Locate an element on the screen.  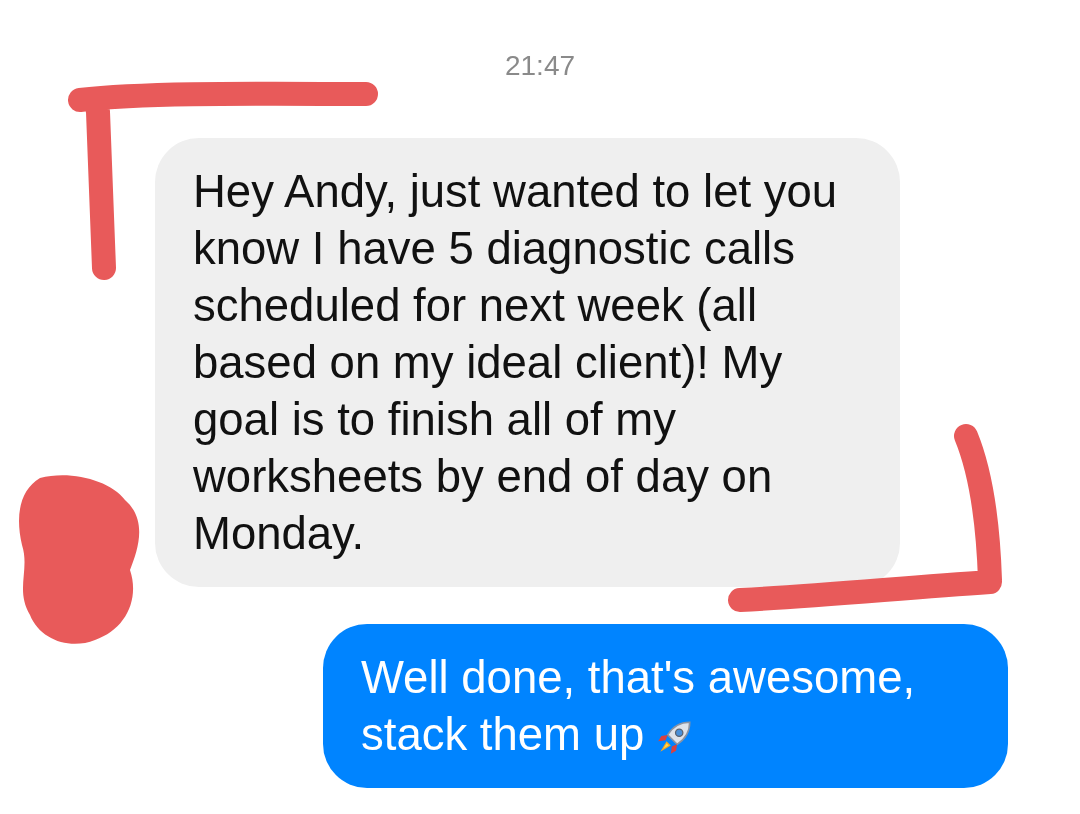
timestamp: 21:47 is located at coordinates (540, 66).